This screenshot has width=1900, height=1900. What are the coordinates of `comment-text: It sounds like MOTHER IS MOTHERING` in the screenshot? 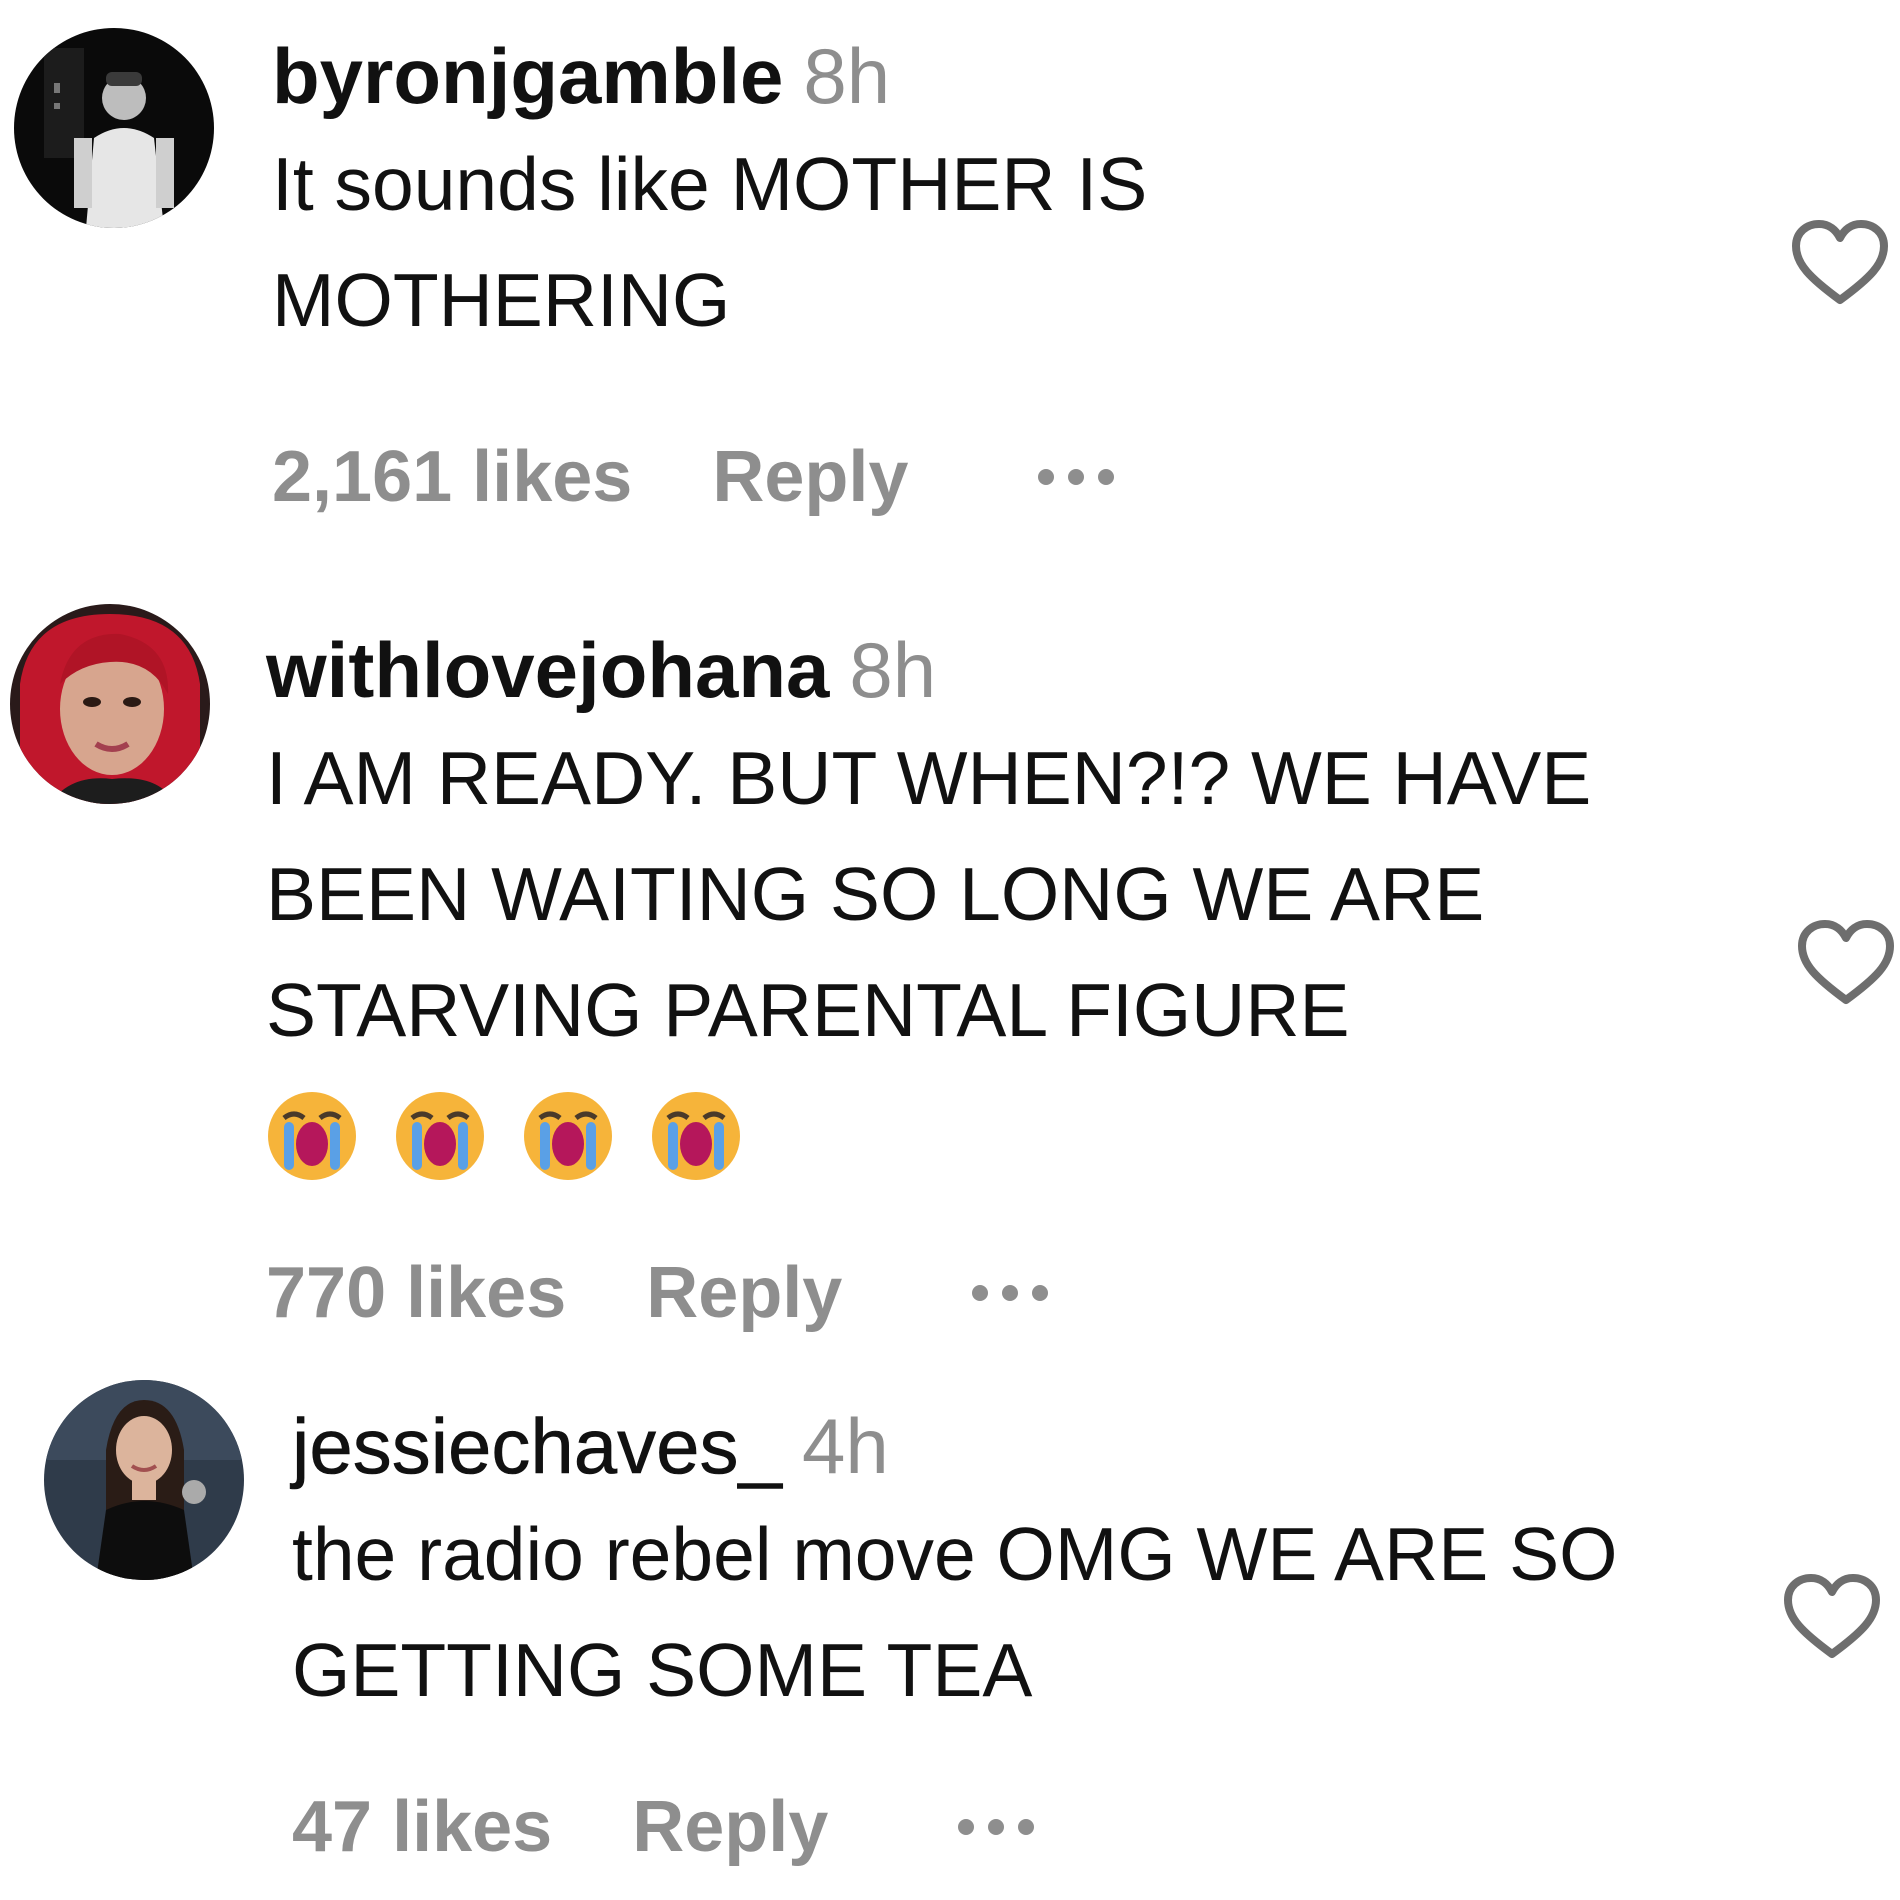 It's located at (710, 242).